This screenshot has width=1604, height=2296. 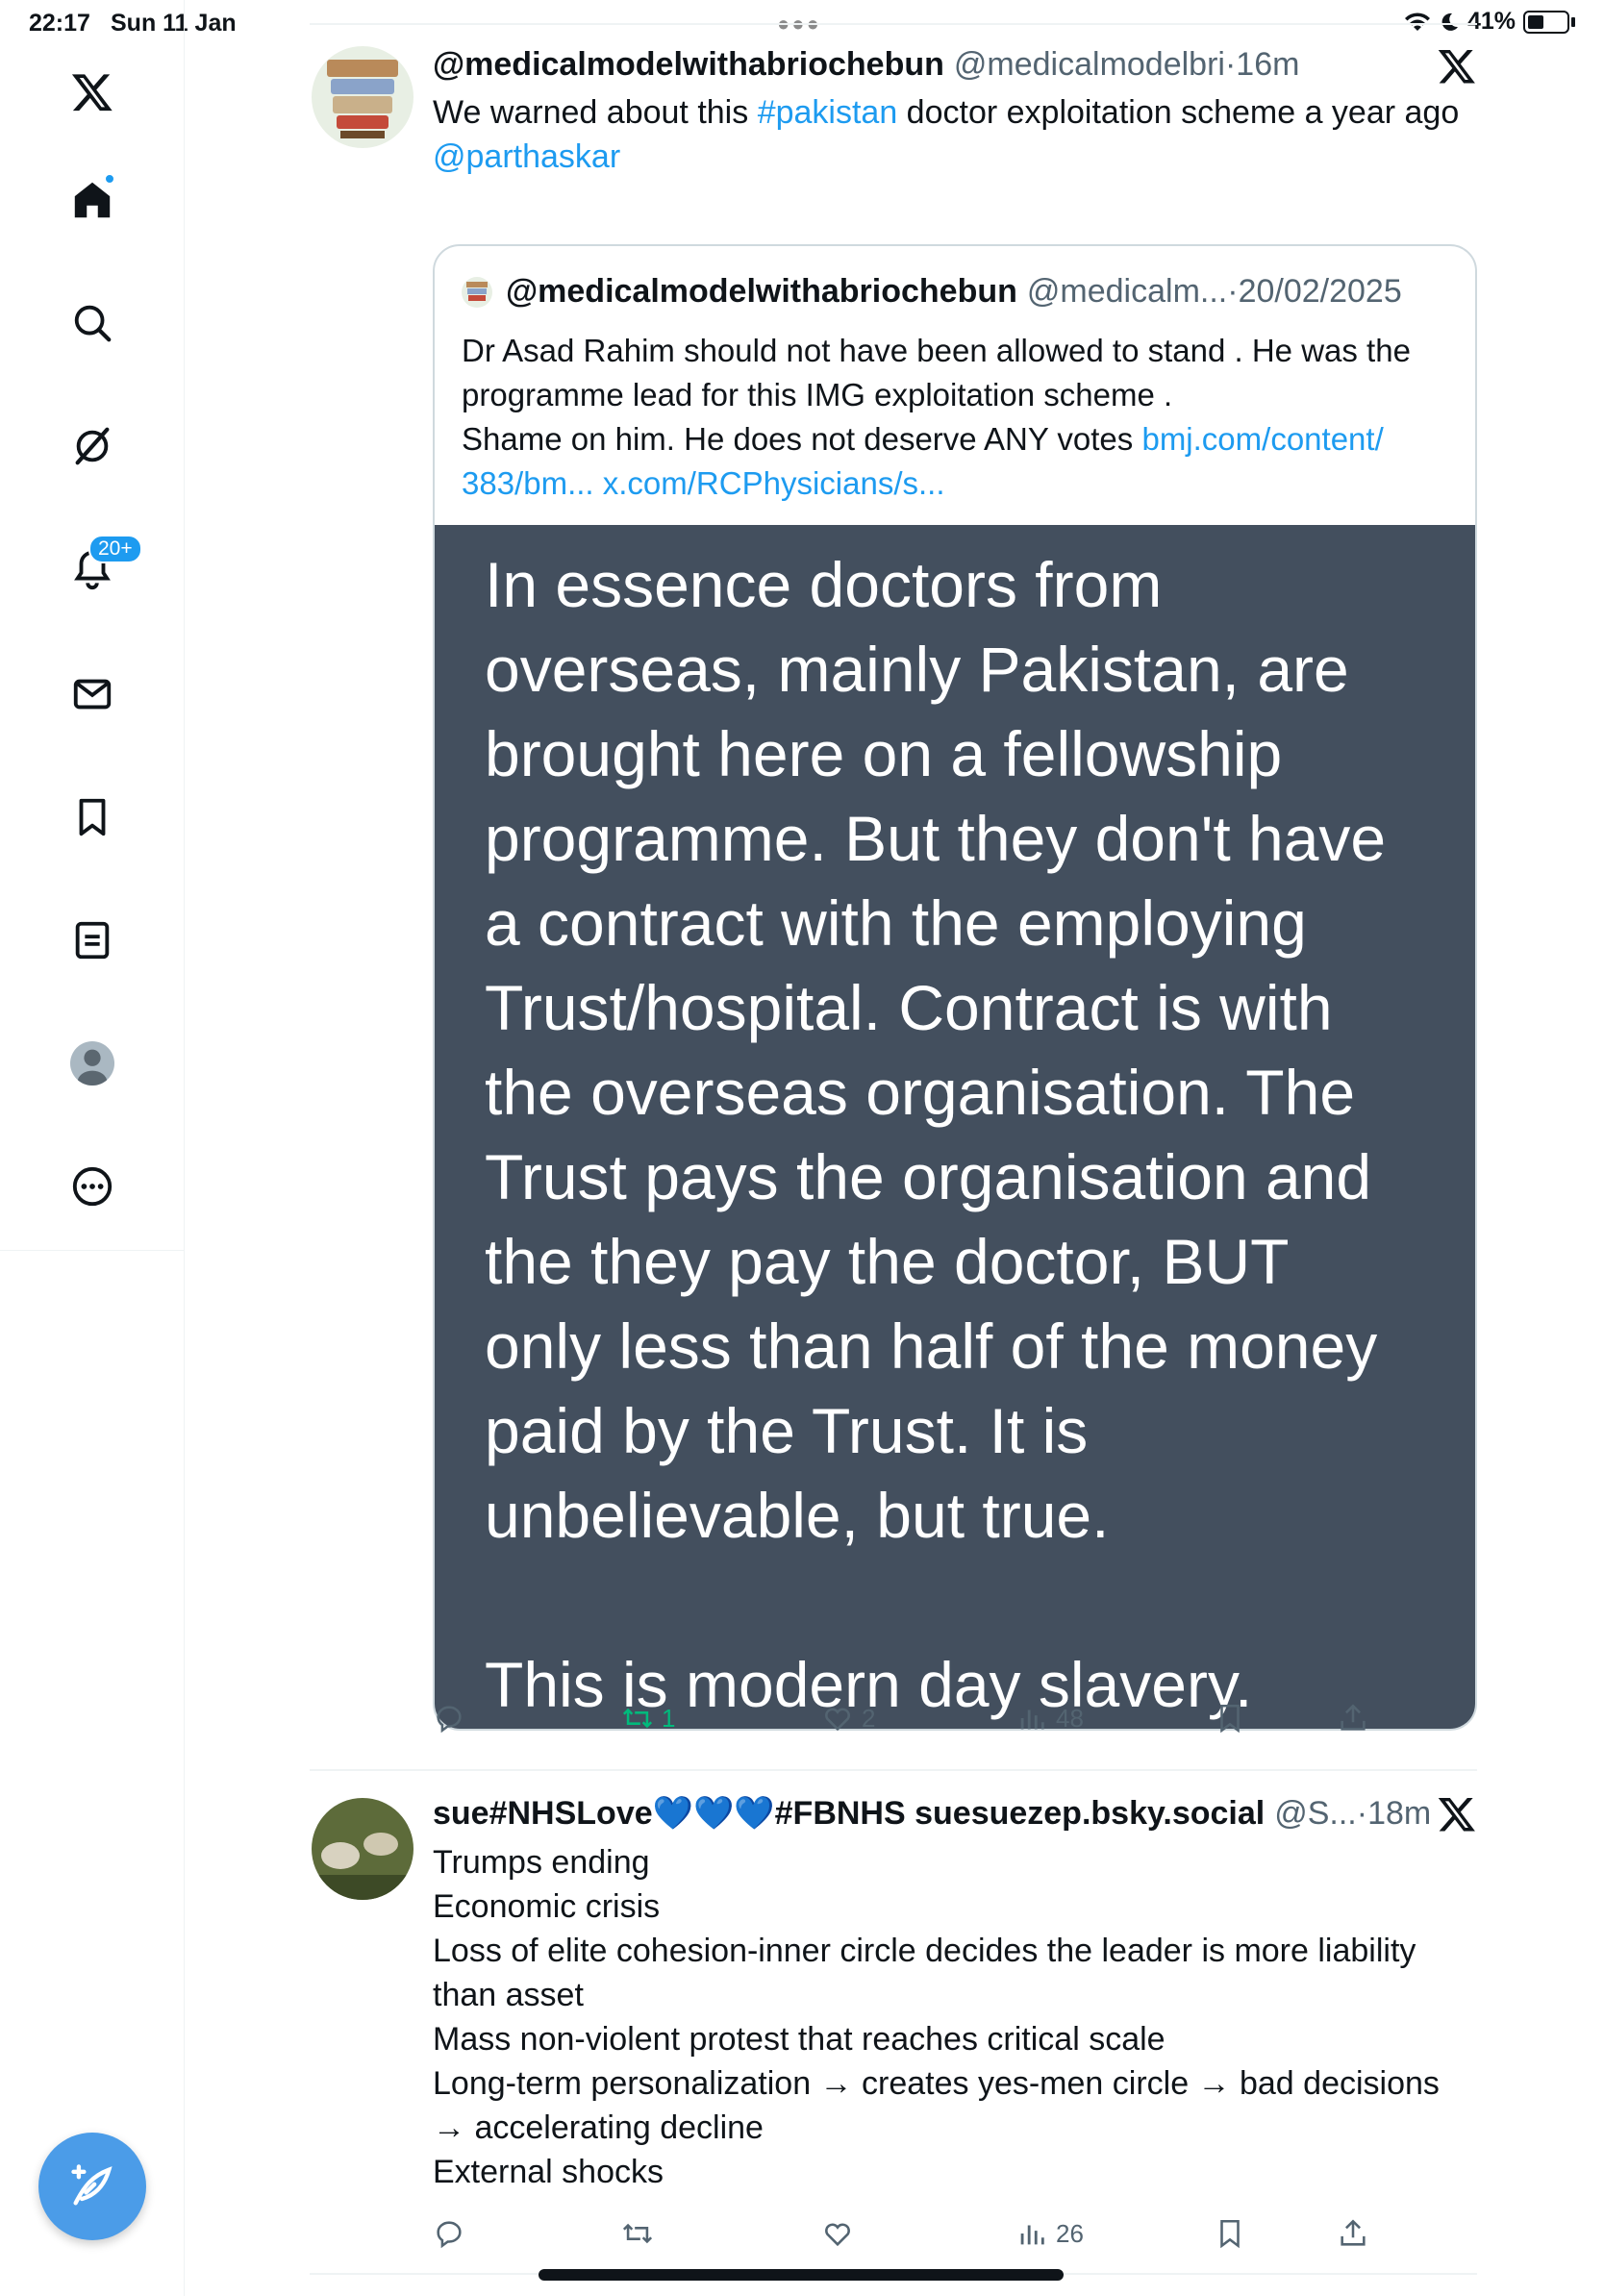 What do you see at coordinates (1262, 439) in the screenshot?
I see `bmj-link: bmj.com/content/` at bounding box center [1262, 439].